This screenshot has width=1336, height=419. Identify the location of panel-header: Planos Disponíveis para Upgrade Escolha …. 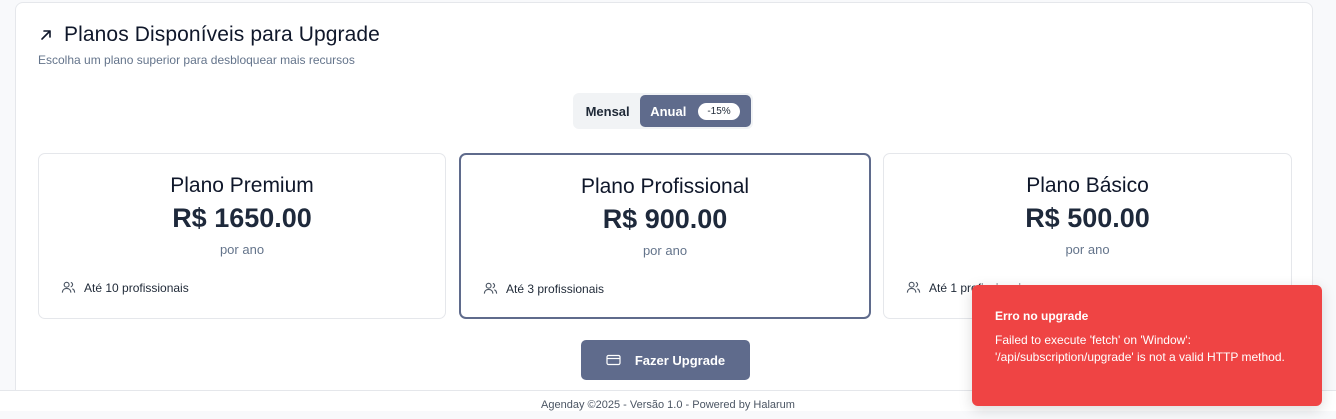
(209, 45).